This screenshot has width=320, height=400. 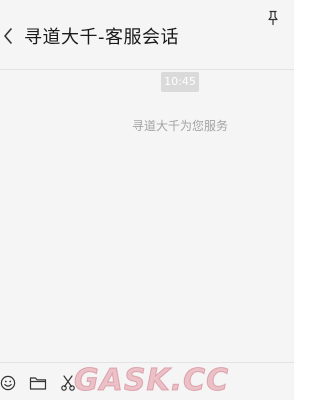 I want to click on input-toolbar, so click(x=147, y=381).